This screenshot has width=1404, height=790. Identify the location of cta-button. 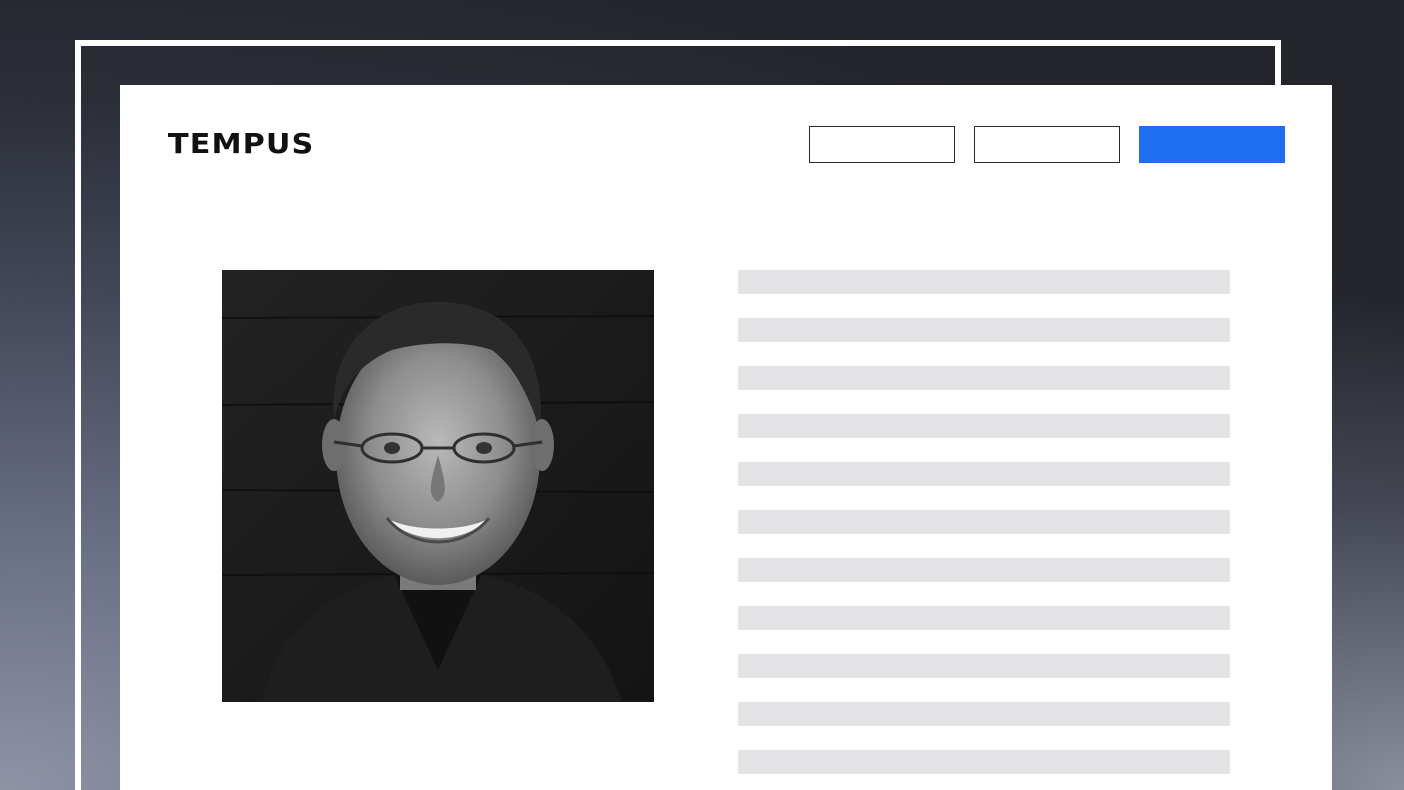
(1212, 144).